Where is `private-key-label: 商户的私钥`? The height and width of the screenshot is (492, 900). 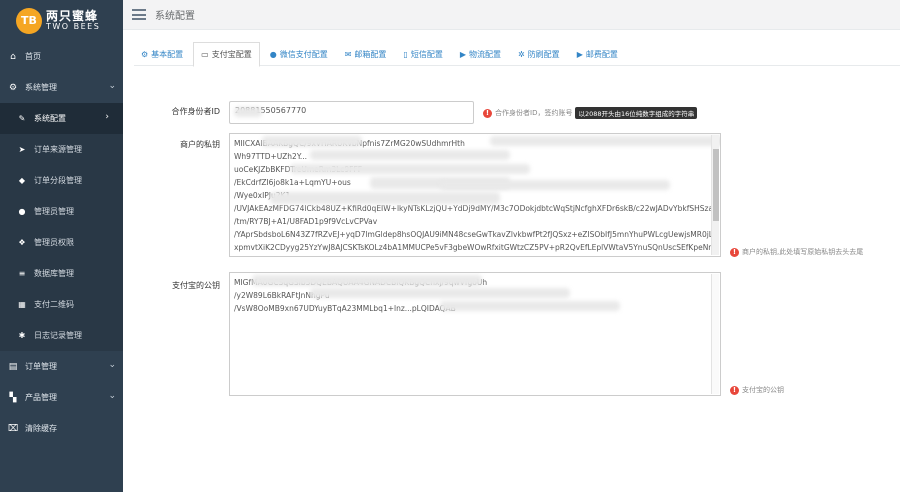 private-key-label: 商户的私钥 is located at coordinates (200, 144).